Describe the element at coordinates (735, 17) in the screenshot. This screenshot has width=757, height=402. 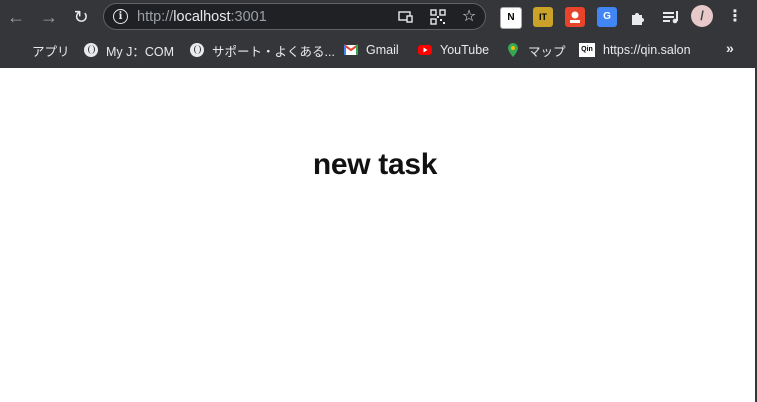
I see `more-menu-icon: ⋮` at that location.